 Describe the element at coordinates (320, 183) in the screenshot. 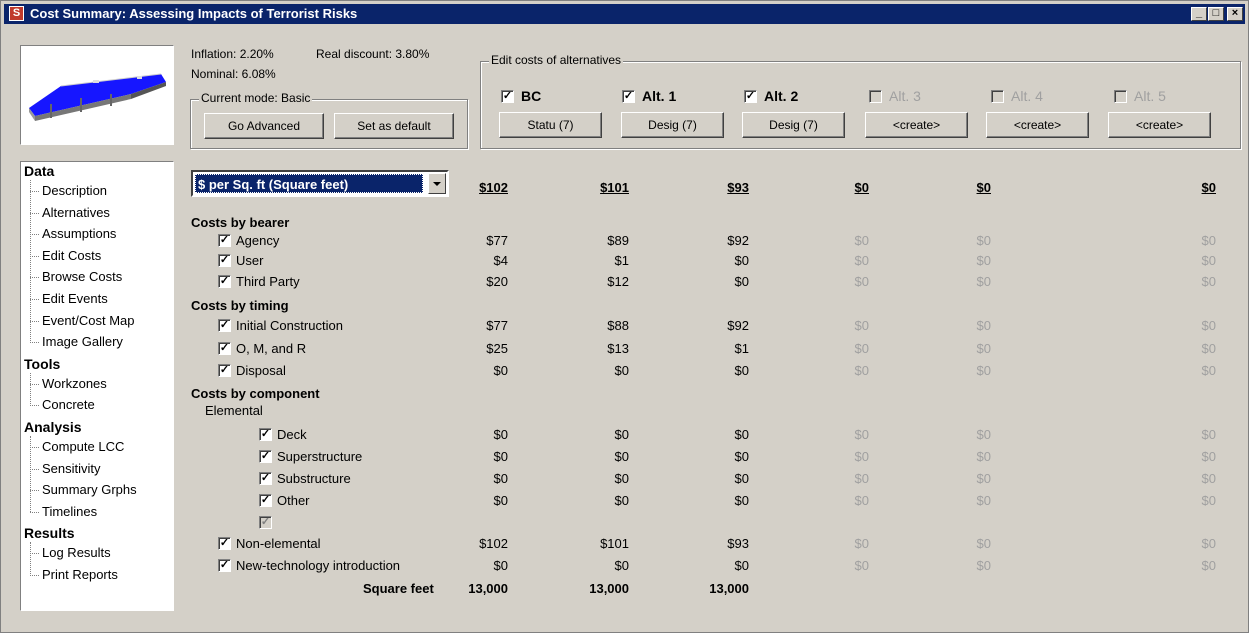

I see `unit-select: $ per Sq. ft (Square feet)` at that location.